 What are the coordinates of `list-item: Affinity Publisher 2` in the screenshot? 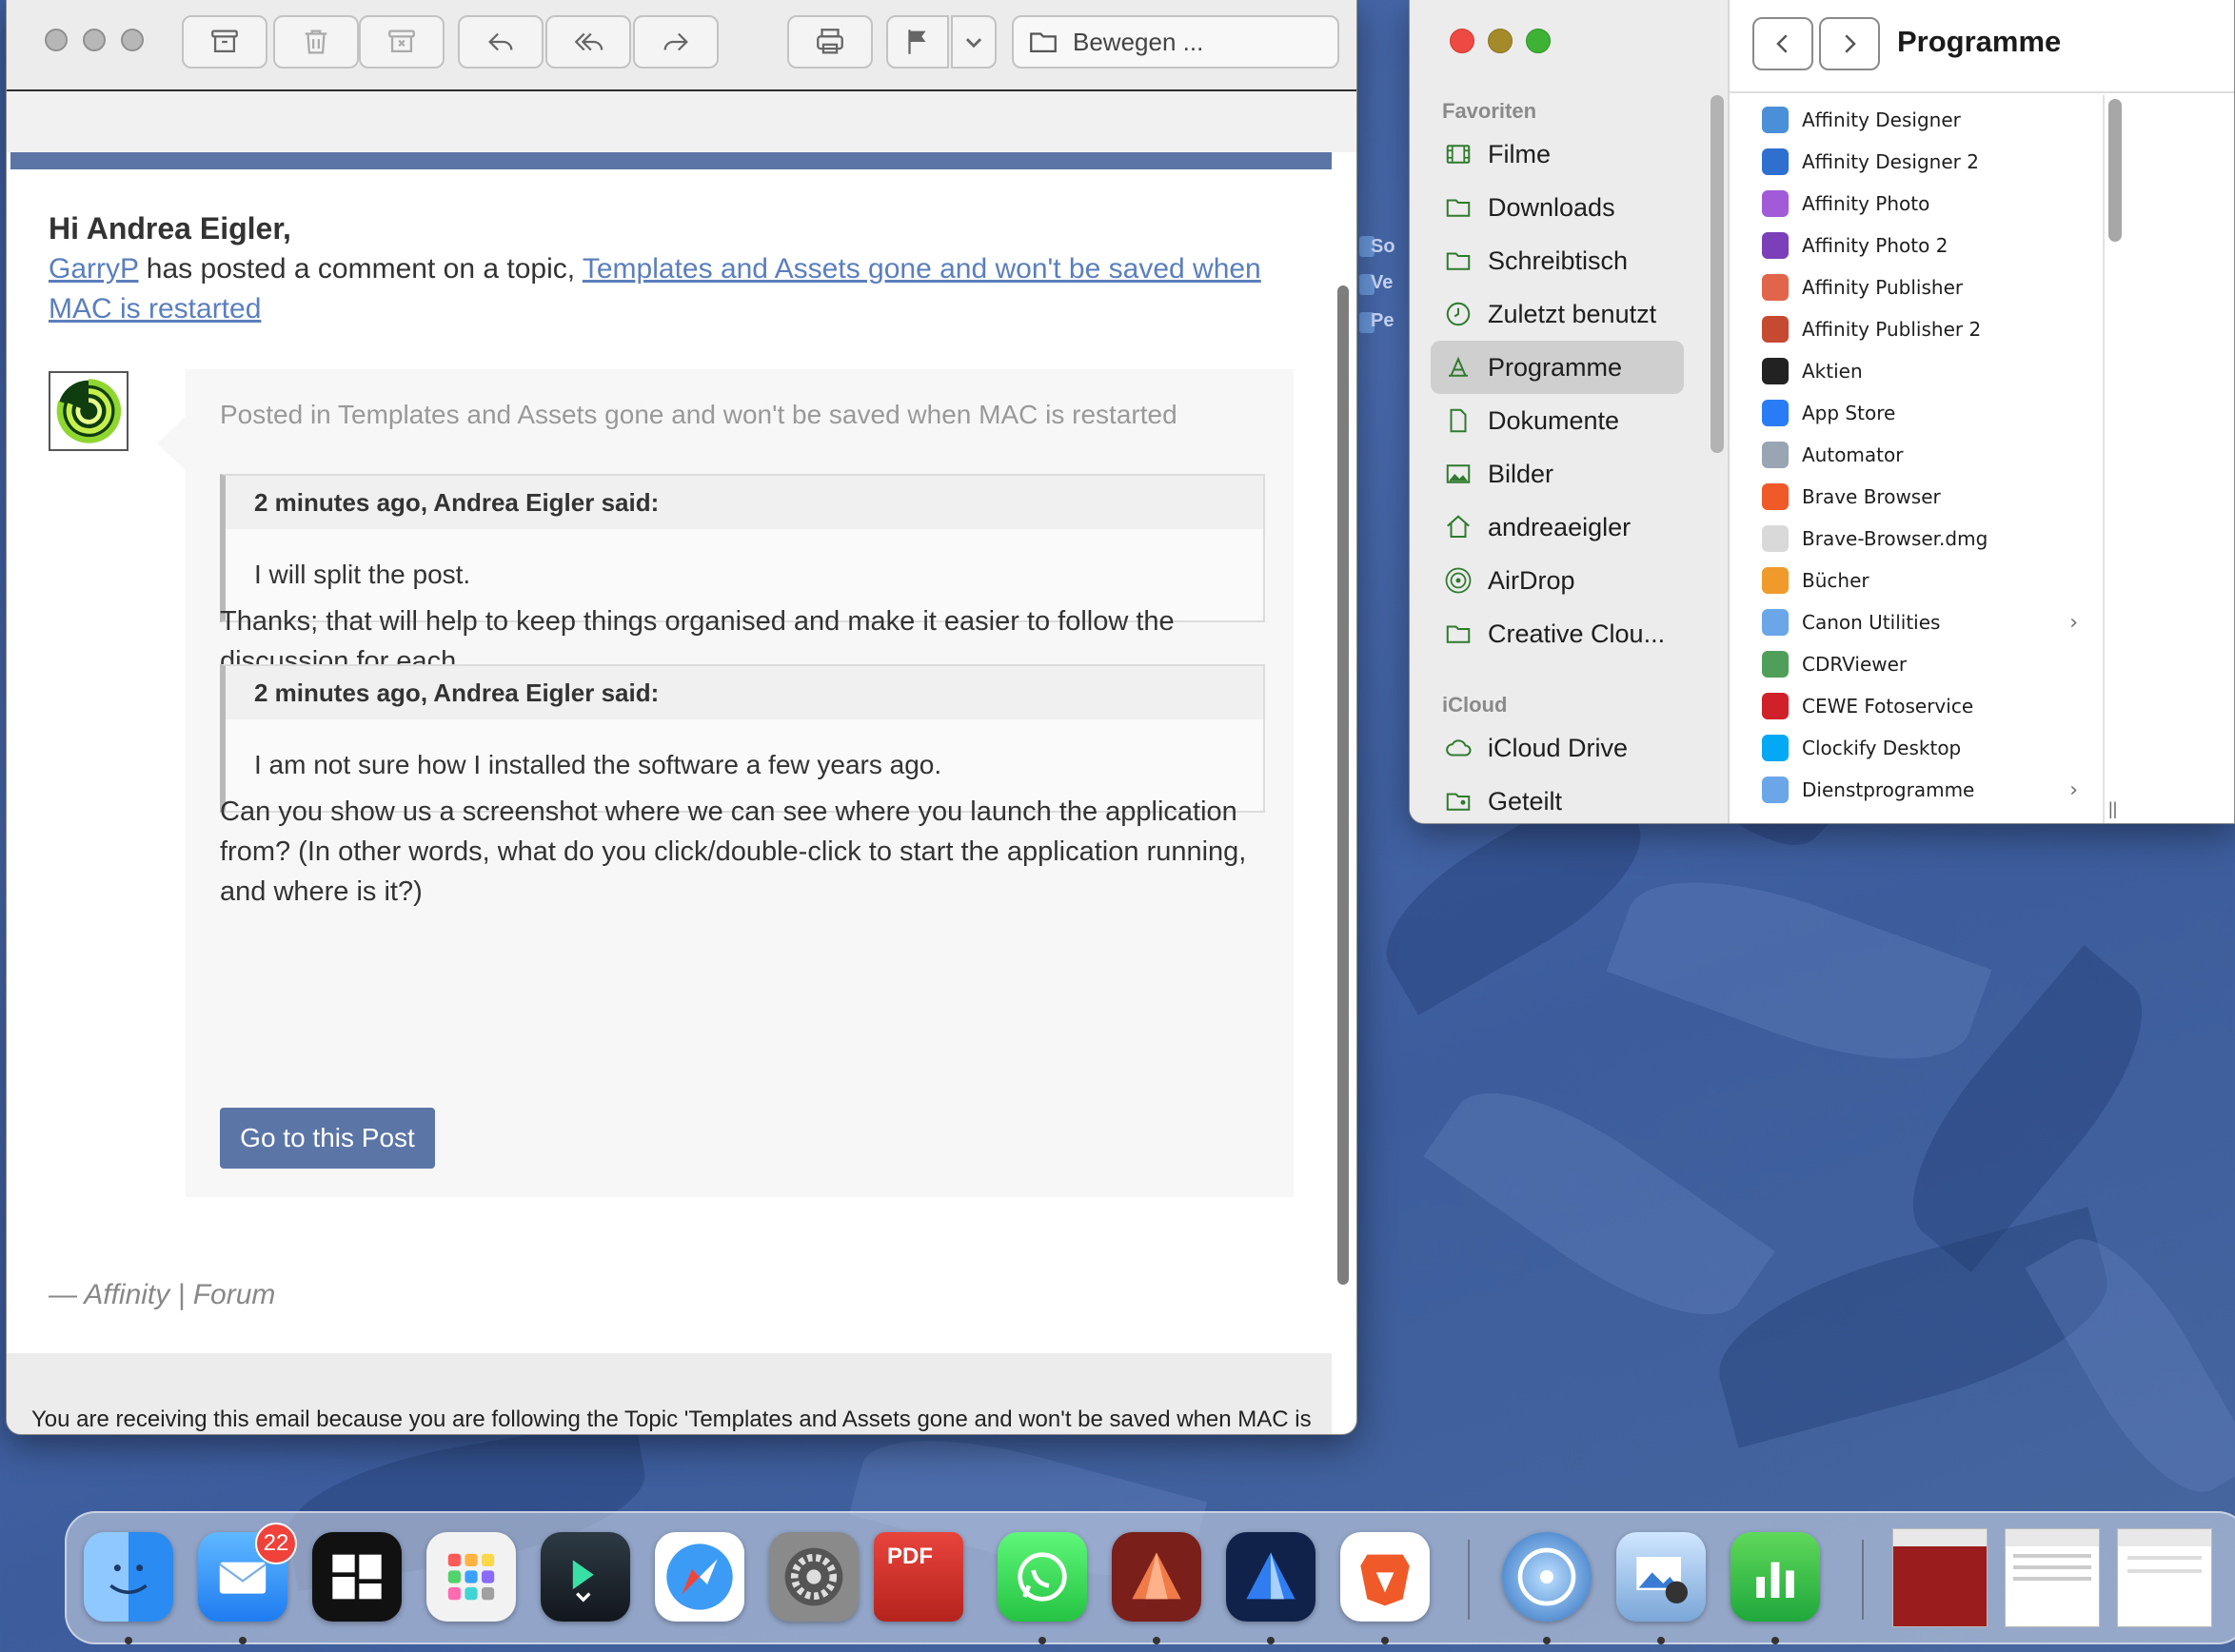 It's located at (1916, 329).